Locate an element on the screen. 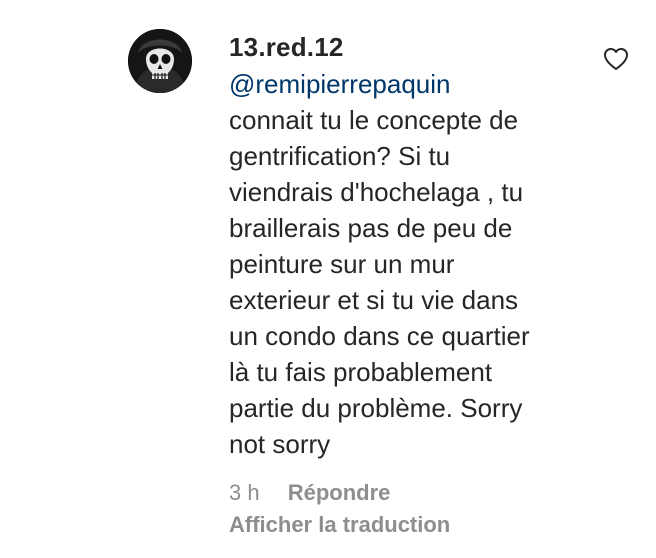 The image size is (656, 558). reply-button: Répondre is located at coordinates (339, 493).